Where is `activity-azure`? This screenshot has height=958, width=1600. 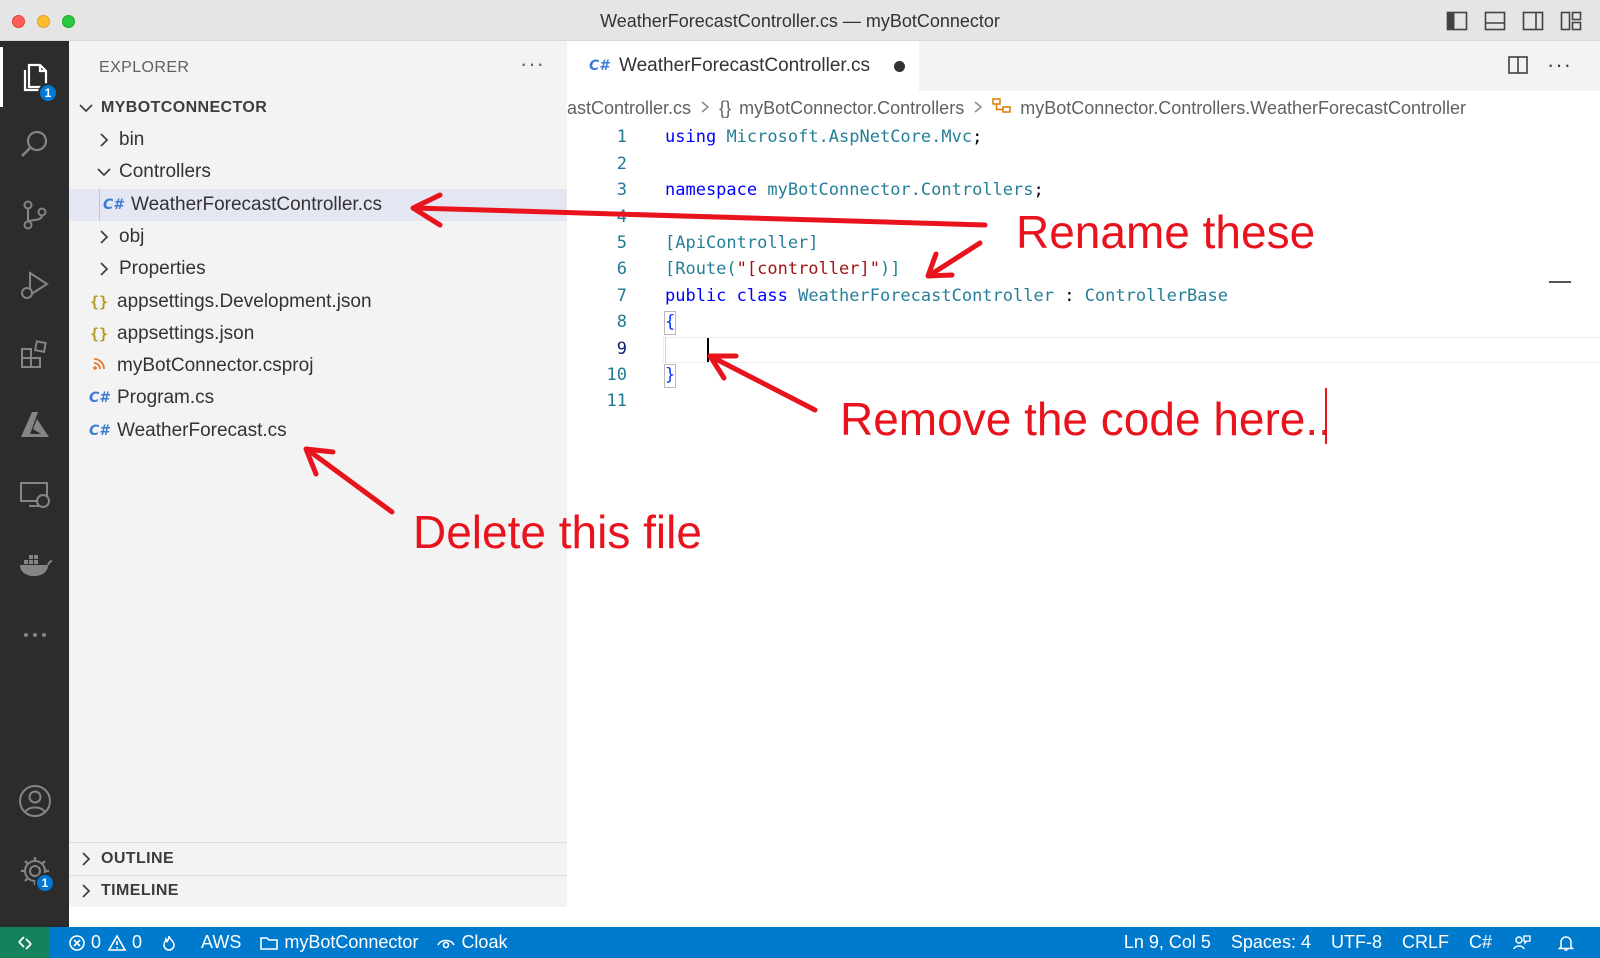 activity-azure is located at coordinates (34, 425).